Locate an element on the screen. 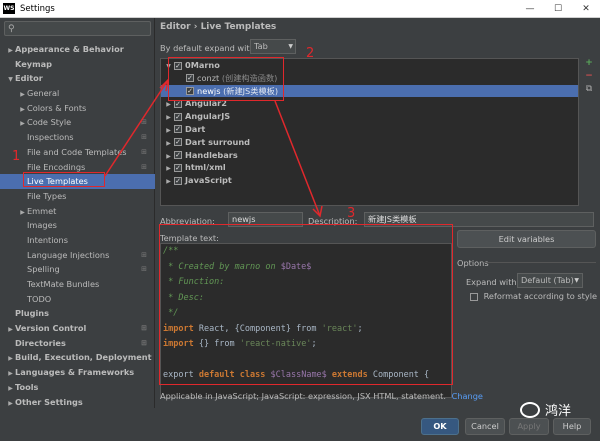 This screenshot has height=441, width=600. sidebar-item-label: Language Injections is located at coordinates (68, 254).